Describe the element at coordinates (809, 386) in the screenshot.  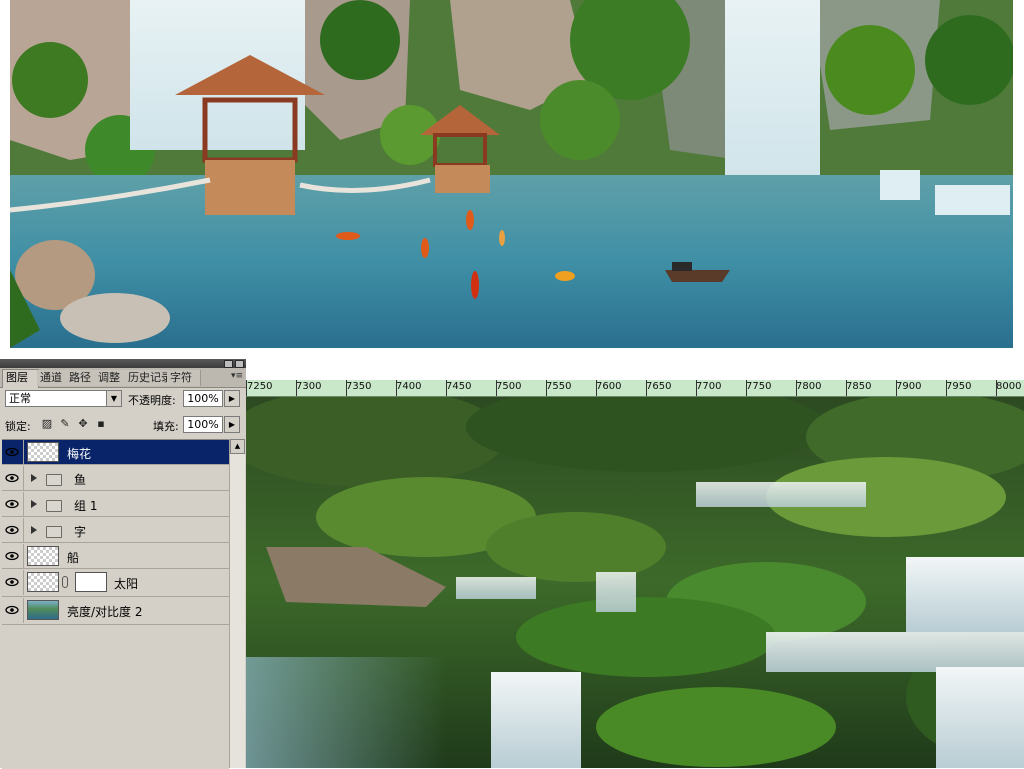
I see `ruler-label: 7800` at that location.